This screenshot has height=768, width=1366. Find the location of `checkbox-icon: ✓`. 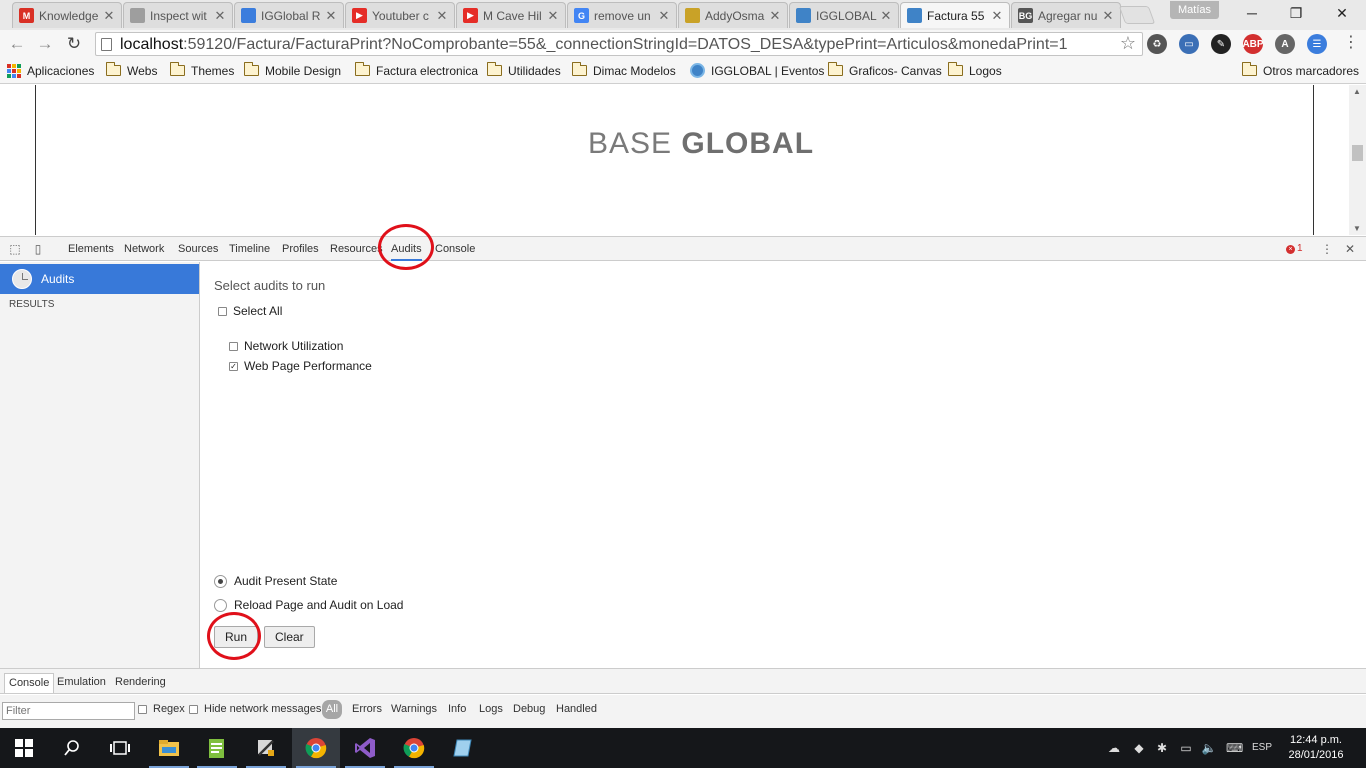

checkbox-icon: ✓ is located at coordinates (233, 366).